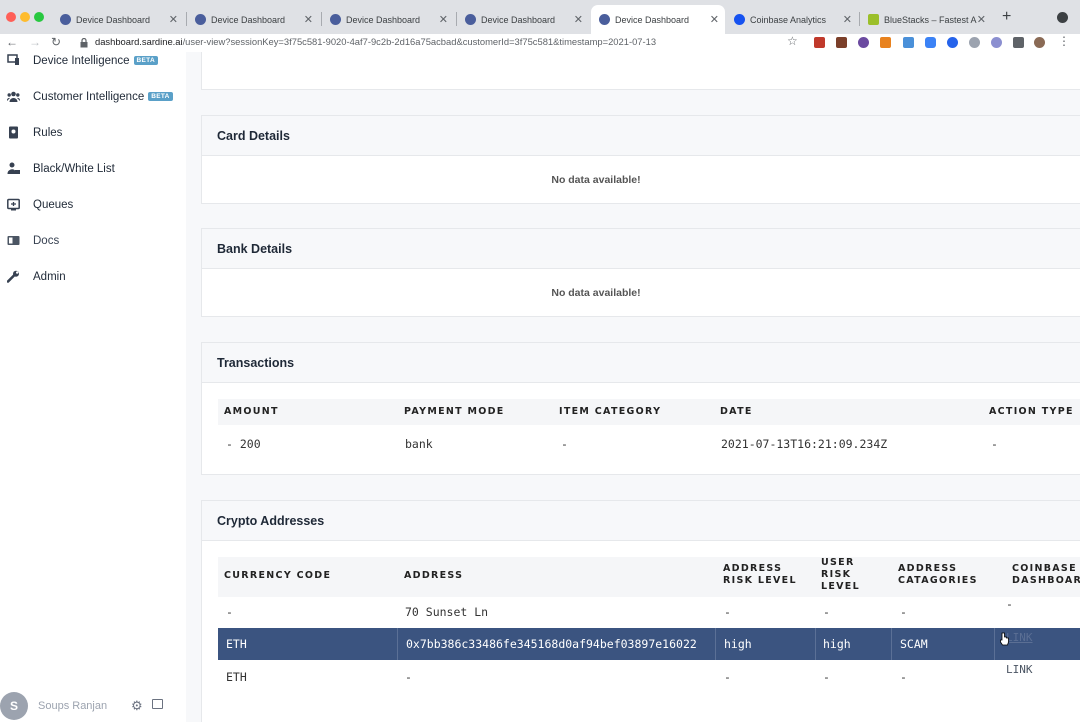 This screenshot has height=722, width=1080. I want to click on sidebar-item-queues: Queues, so click(93, 205).